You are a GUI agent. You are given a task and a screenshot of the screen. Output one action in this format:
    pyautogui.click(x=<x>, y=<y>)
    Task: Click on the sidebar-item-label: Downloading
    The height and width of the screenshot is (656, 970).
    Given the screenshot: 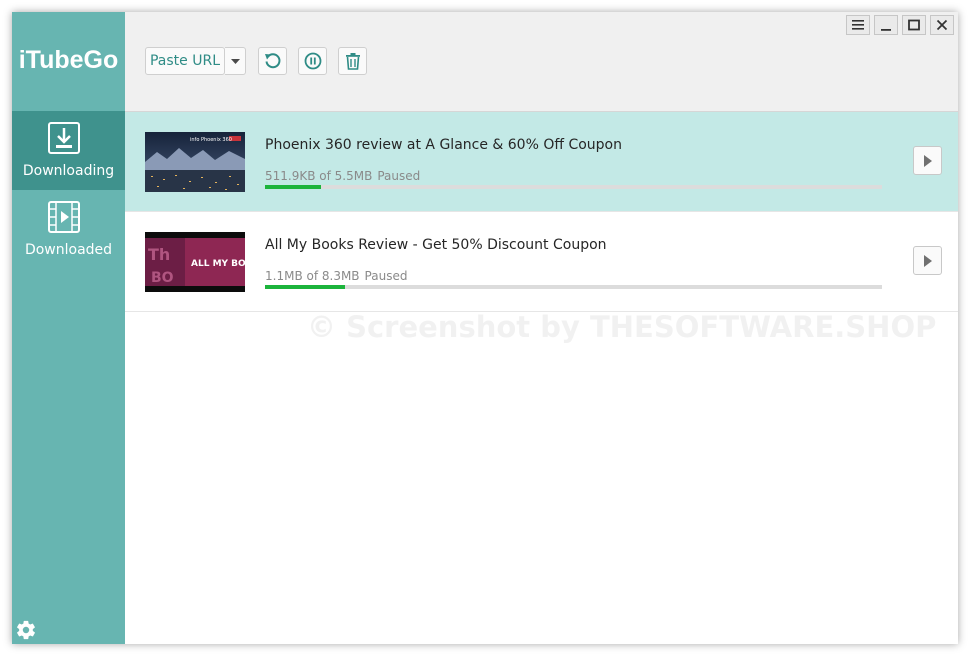 What is the action you would take?
    pyautogui.click(x=68, y=171)
    